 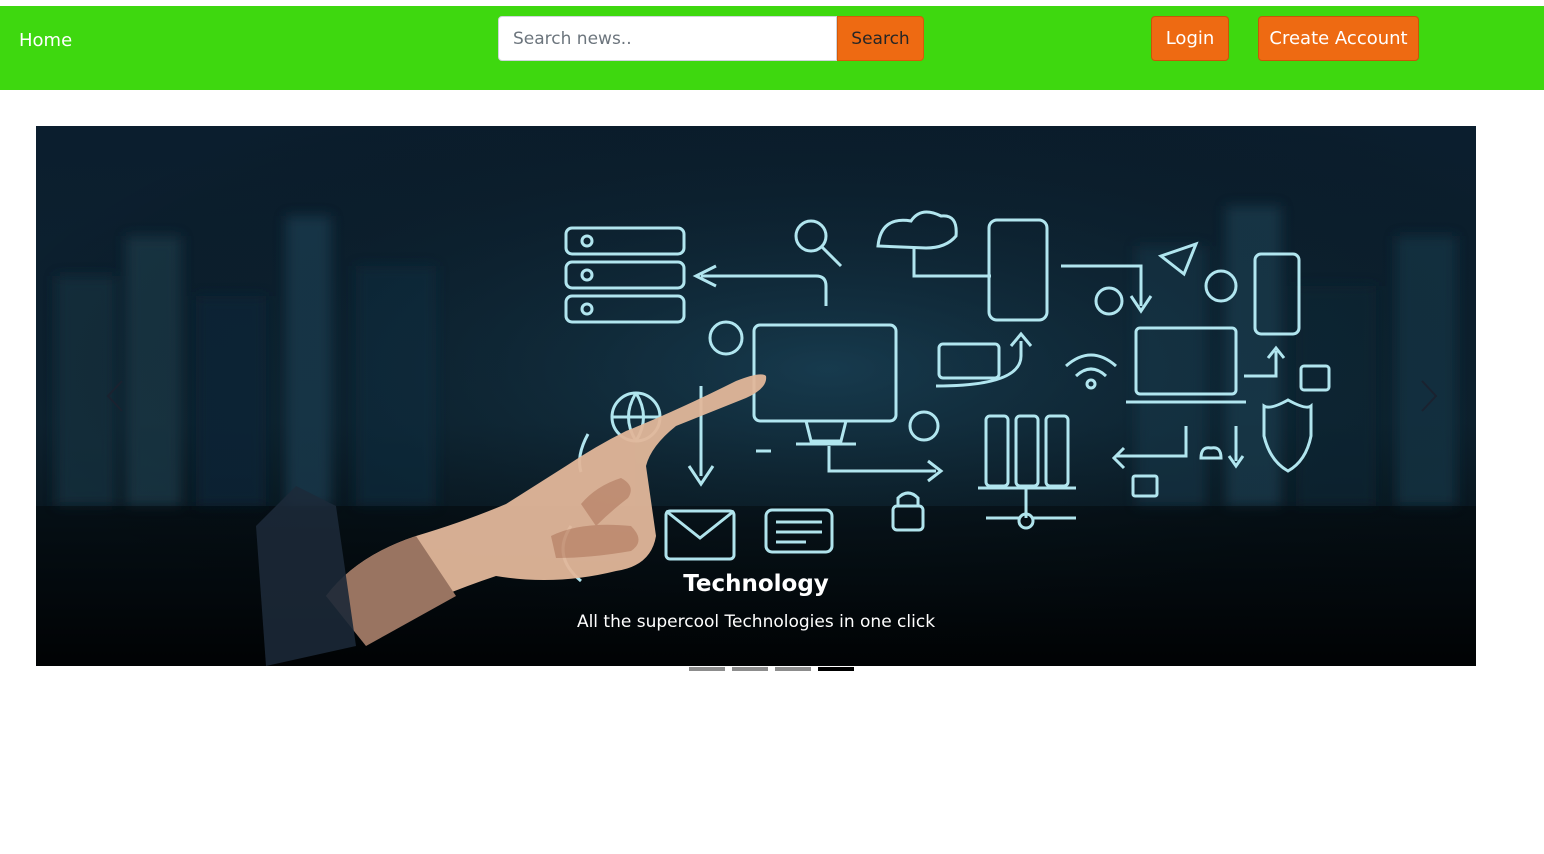 I want to click on search-input, so click(x=667, y=38).